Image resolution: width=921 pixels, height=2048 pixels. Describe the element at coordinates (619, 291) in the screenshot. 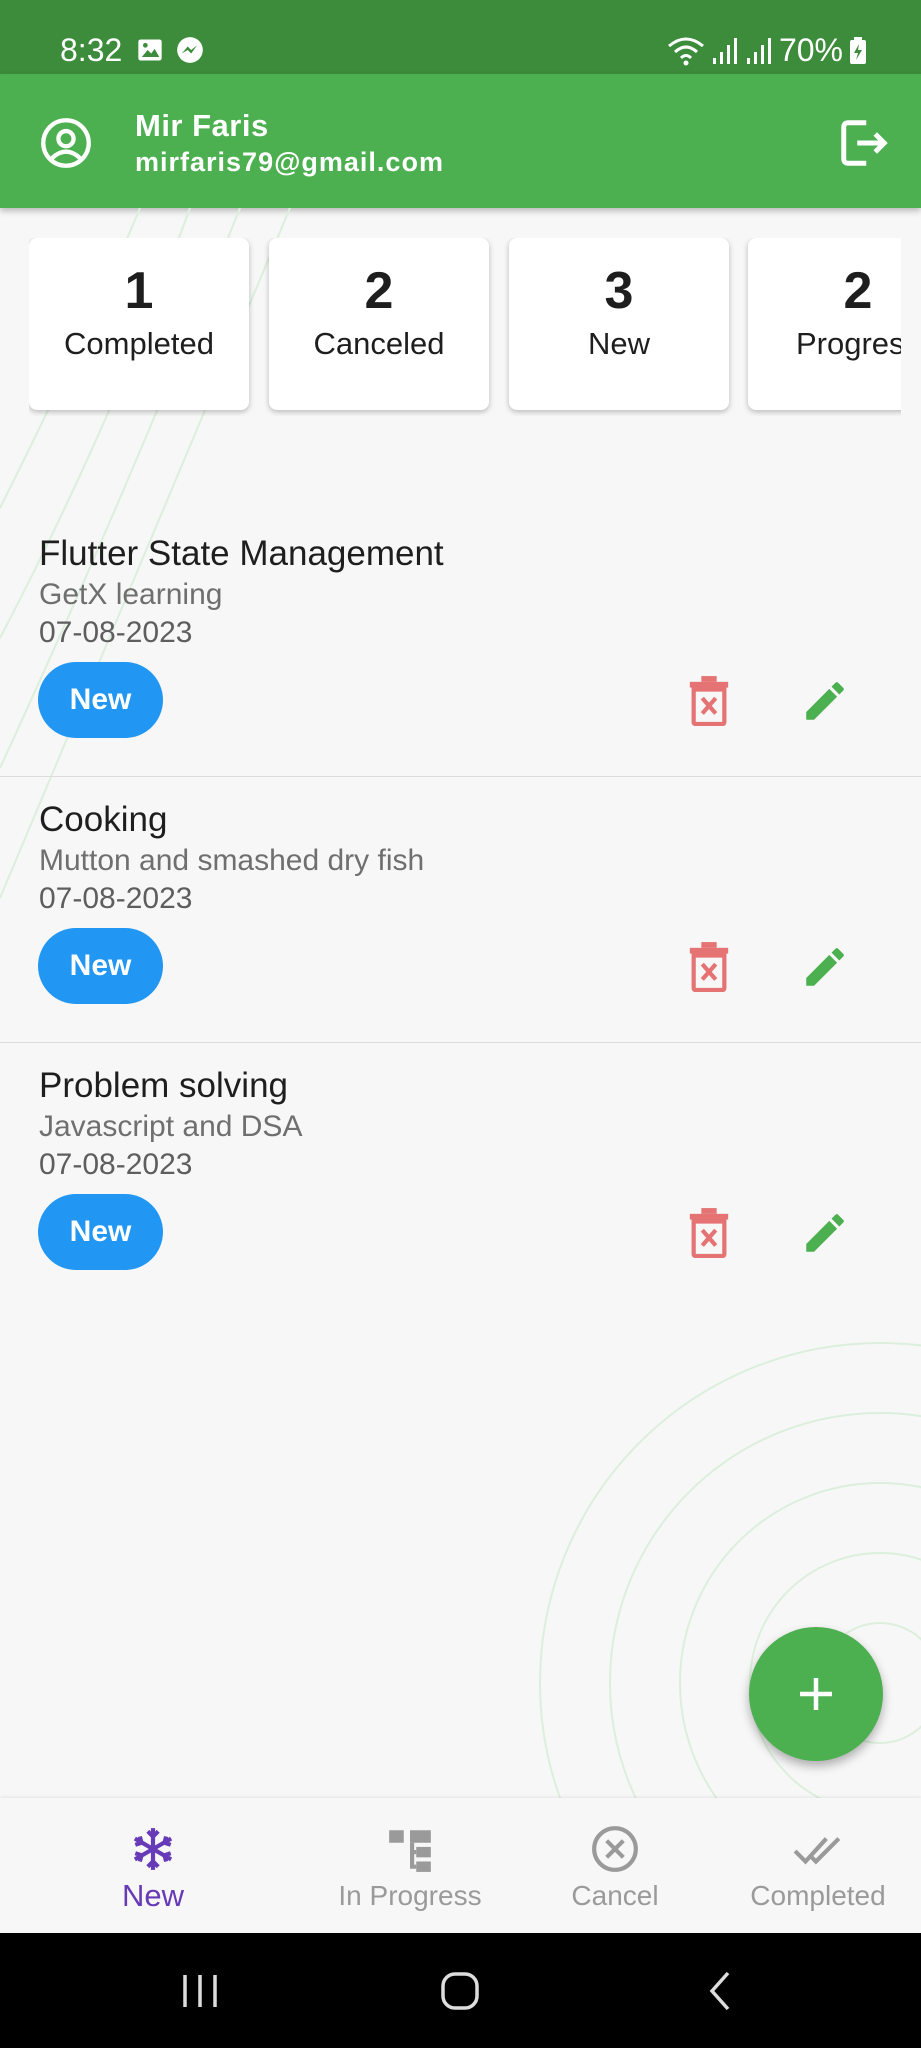

I see `summary-count: 3` at that location.